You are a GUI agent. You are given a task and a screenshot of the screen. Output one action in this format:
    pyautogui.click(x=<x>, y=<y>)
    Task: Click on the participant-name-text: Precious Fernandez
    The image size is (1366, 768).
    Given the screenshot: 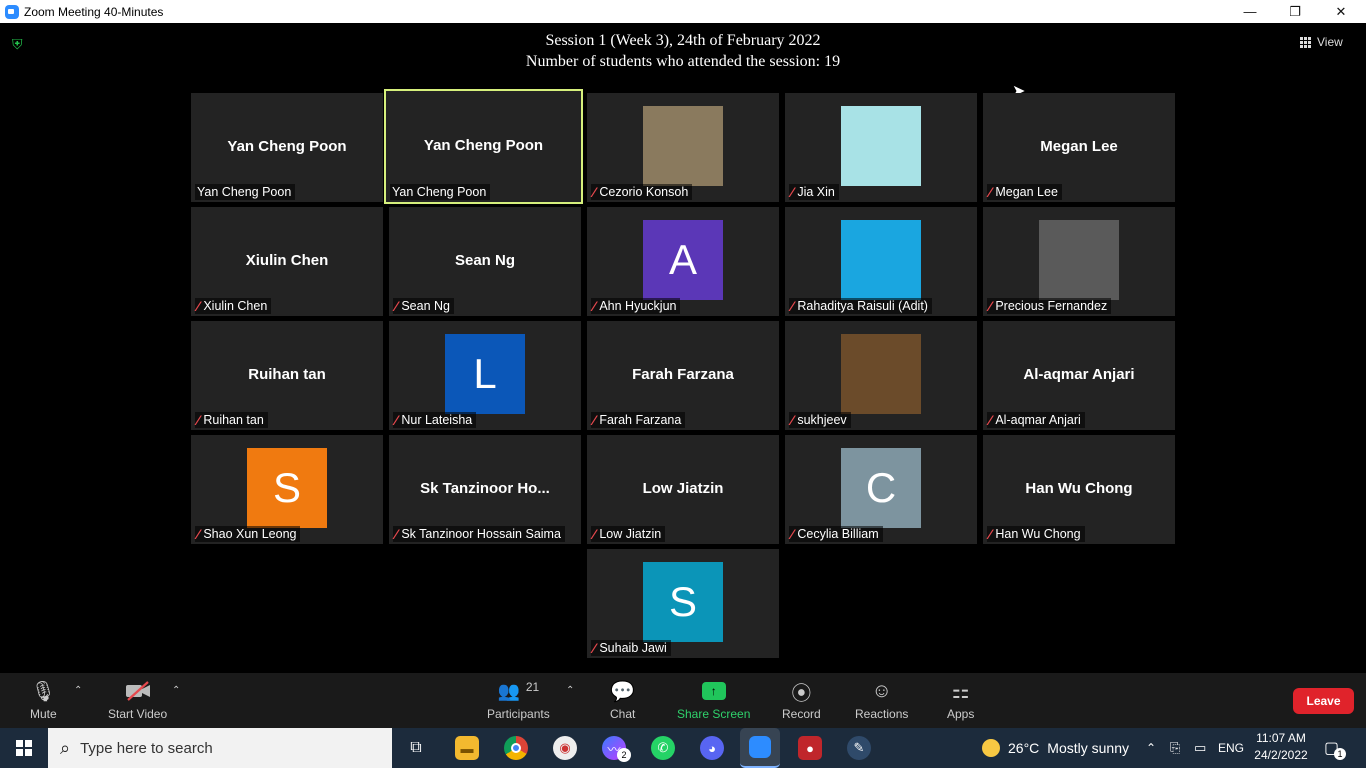 What is the action you would take?
    pyautogui.click(x=1051, y=306)
    